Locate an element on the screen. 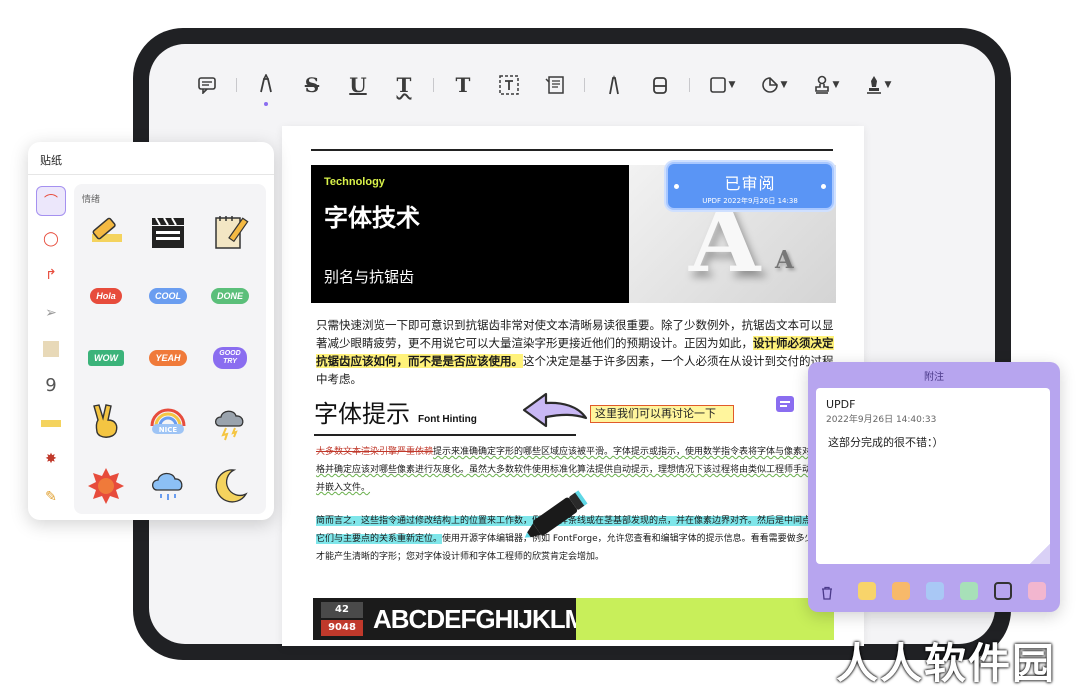  green-block is located at coordinates (705, 619).